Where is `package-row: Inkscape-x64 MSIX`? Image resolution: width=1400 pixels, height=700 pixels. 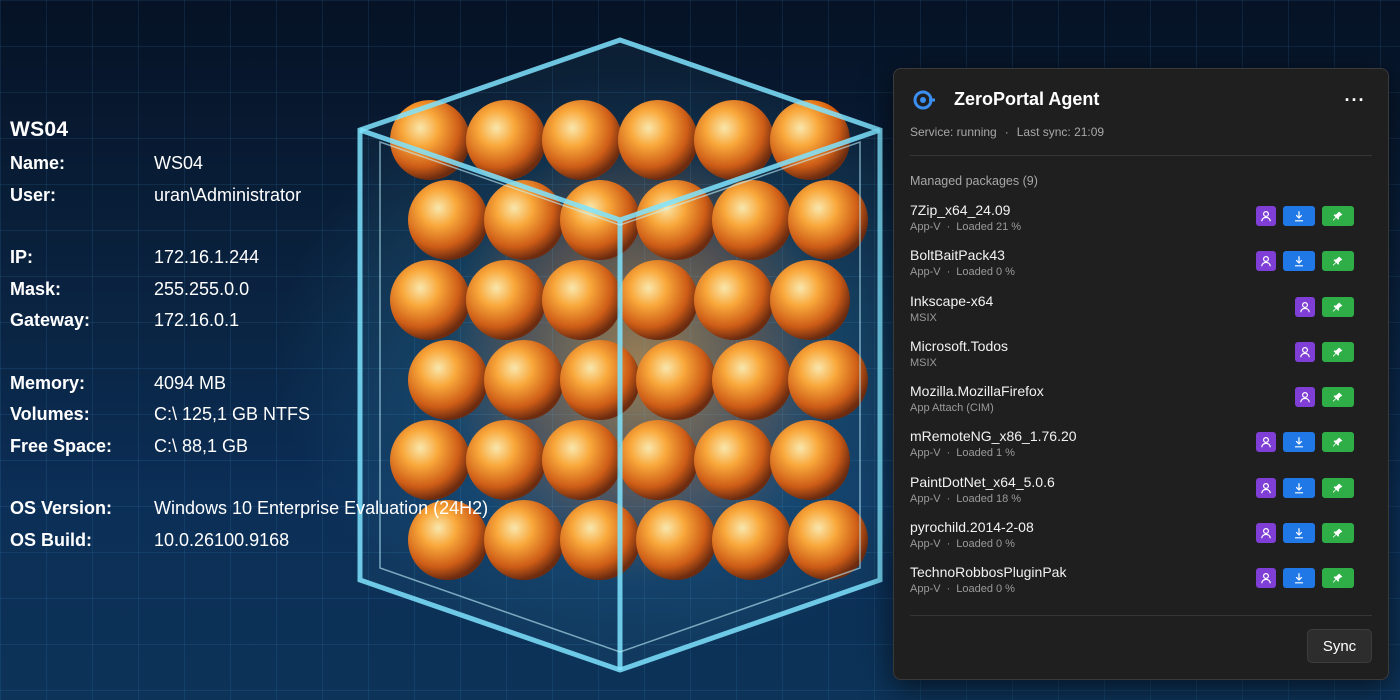 package-row: Inkscape-x64 MSIX is located at coordinates (1141, 309).